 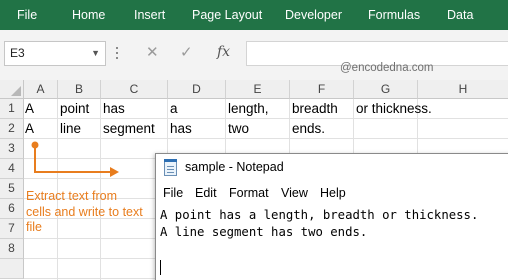 What do you see at coordinates (258, 89) in the screenshot?
I see `column-header-e: E` at bounding box center [258, 89].